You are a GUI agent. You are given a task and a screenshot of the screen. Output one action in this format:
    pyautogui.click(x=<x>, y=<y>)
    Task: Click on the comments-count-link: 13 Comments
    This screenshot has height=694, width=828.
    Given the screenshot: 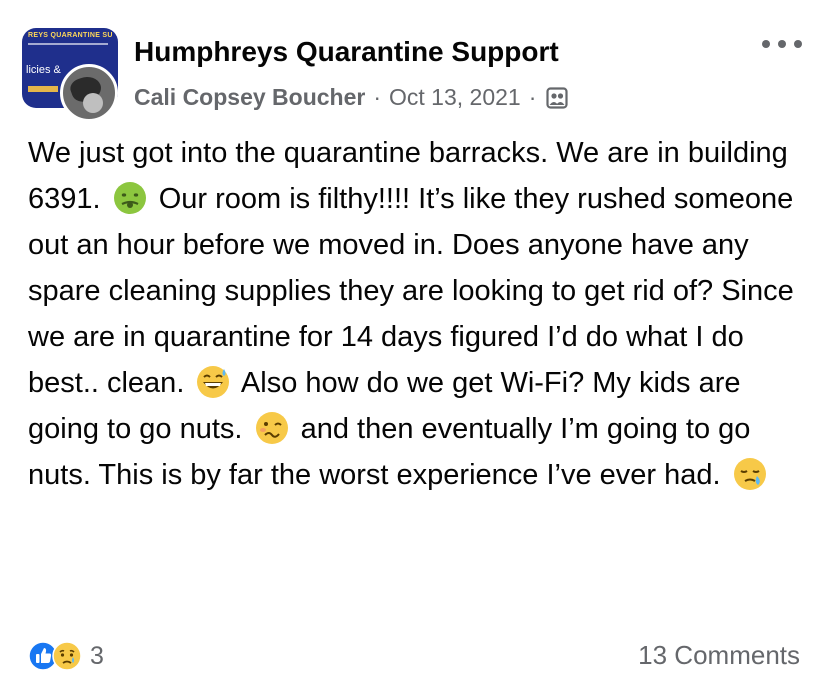 What is the action you would take?
    pyautogui.click(x=719, y=655)
    